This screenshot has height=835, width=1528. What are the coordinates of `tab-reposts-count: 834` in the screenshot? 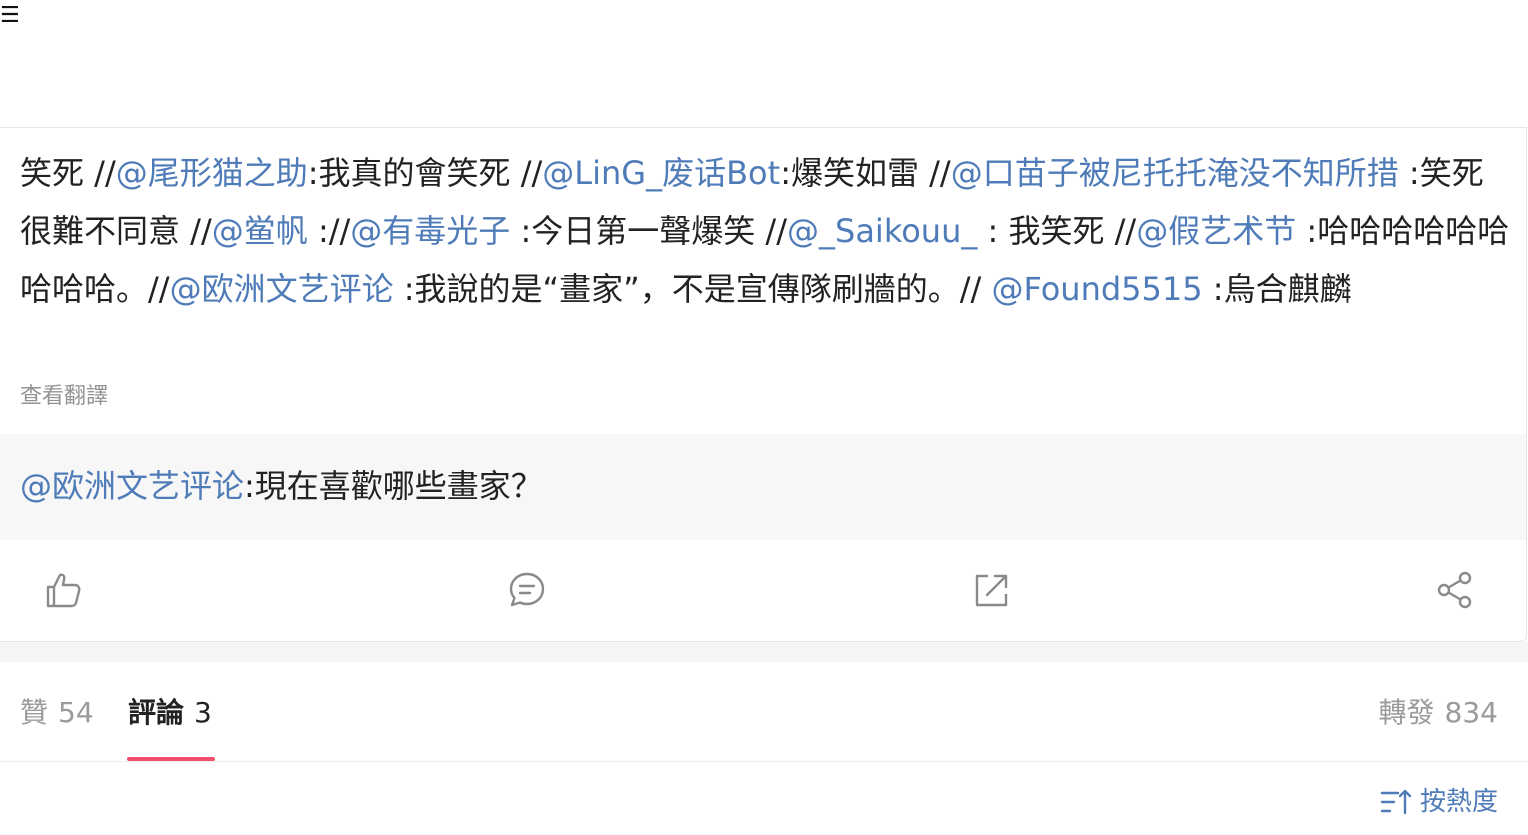 It's located at (1471, 712).